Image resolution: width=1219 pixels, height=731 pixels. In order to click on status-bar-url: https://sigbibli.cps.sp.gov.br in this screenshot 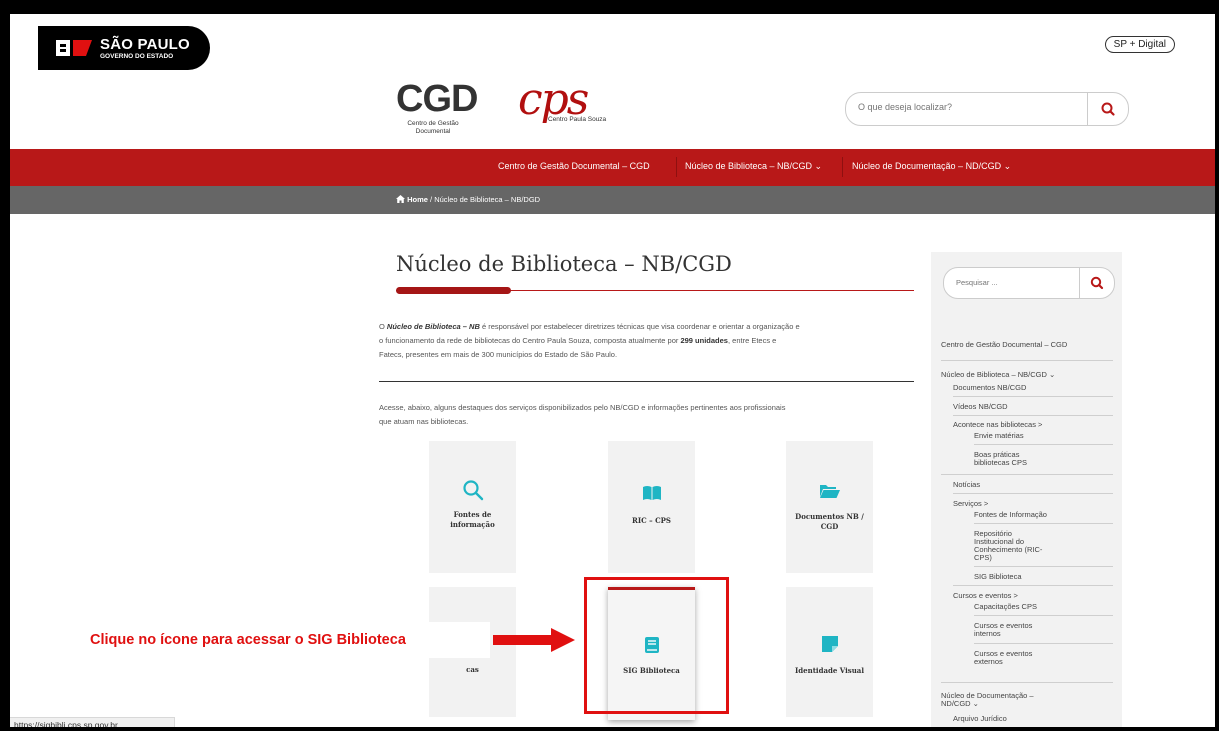, I will do `click(92, 722)`.